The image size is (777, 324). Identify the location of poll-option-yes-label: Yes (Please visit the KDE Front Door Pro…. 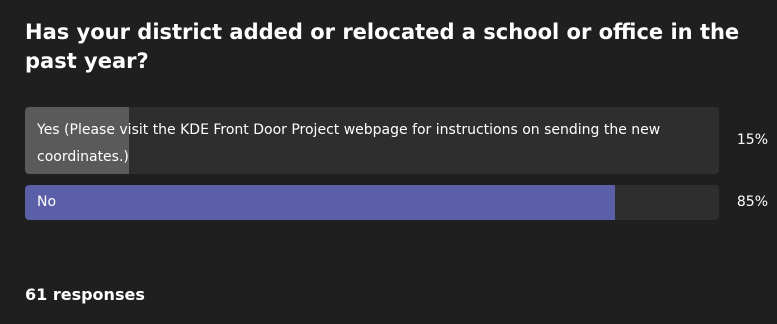
(349, 143).